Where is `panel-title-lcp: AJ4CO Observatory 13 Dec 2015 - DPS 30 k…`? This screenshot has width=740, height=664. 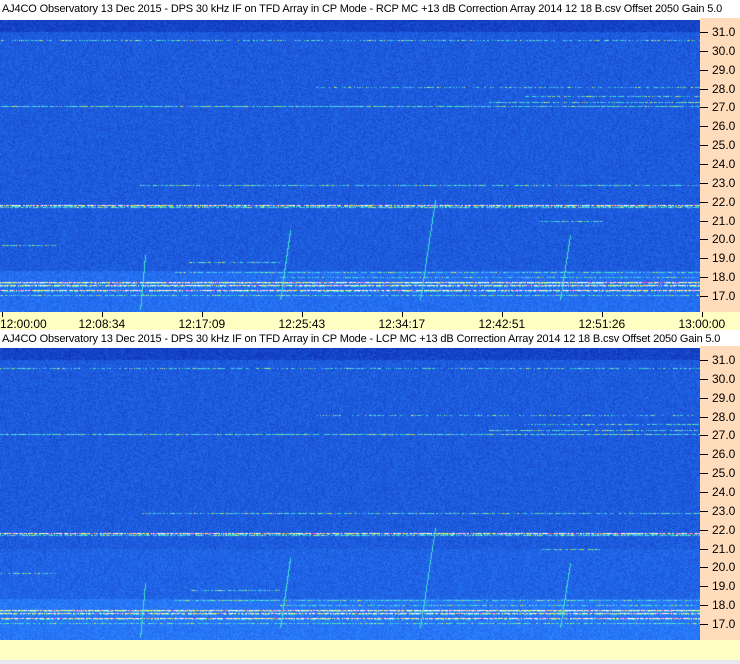
panel-title-lcp: AJ4CO Observatory 13 Dec 2015 - DPS 30 k… is located at coordinates (370, 340).